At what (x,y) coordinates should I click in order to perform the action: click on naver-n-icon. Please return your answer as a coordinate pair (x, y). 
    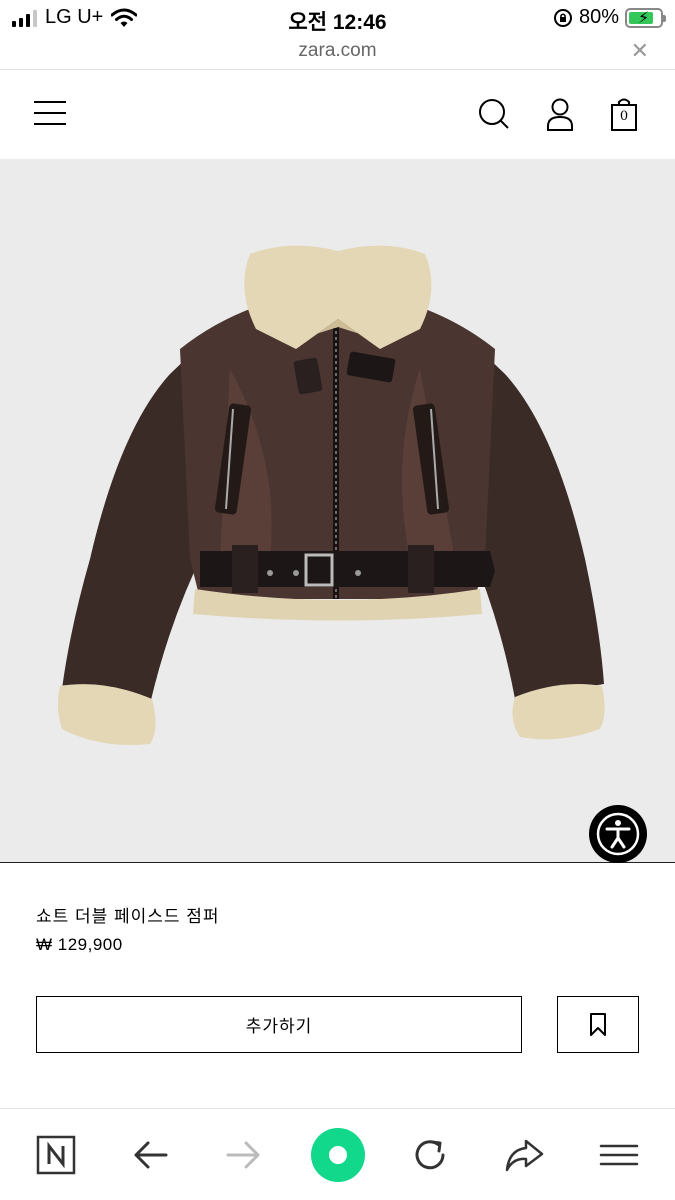
    Looking at the image, I should click on (56, 1155).